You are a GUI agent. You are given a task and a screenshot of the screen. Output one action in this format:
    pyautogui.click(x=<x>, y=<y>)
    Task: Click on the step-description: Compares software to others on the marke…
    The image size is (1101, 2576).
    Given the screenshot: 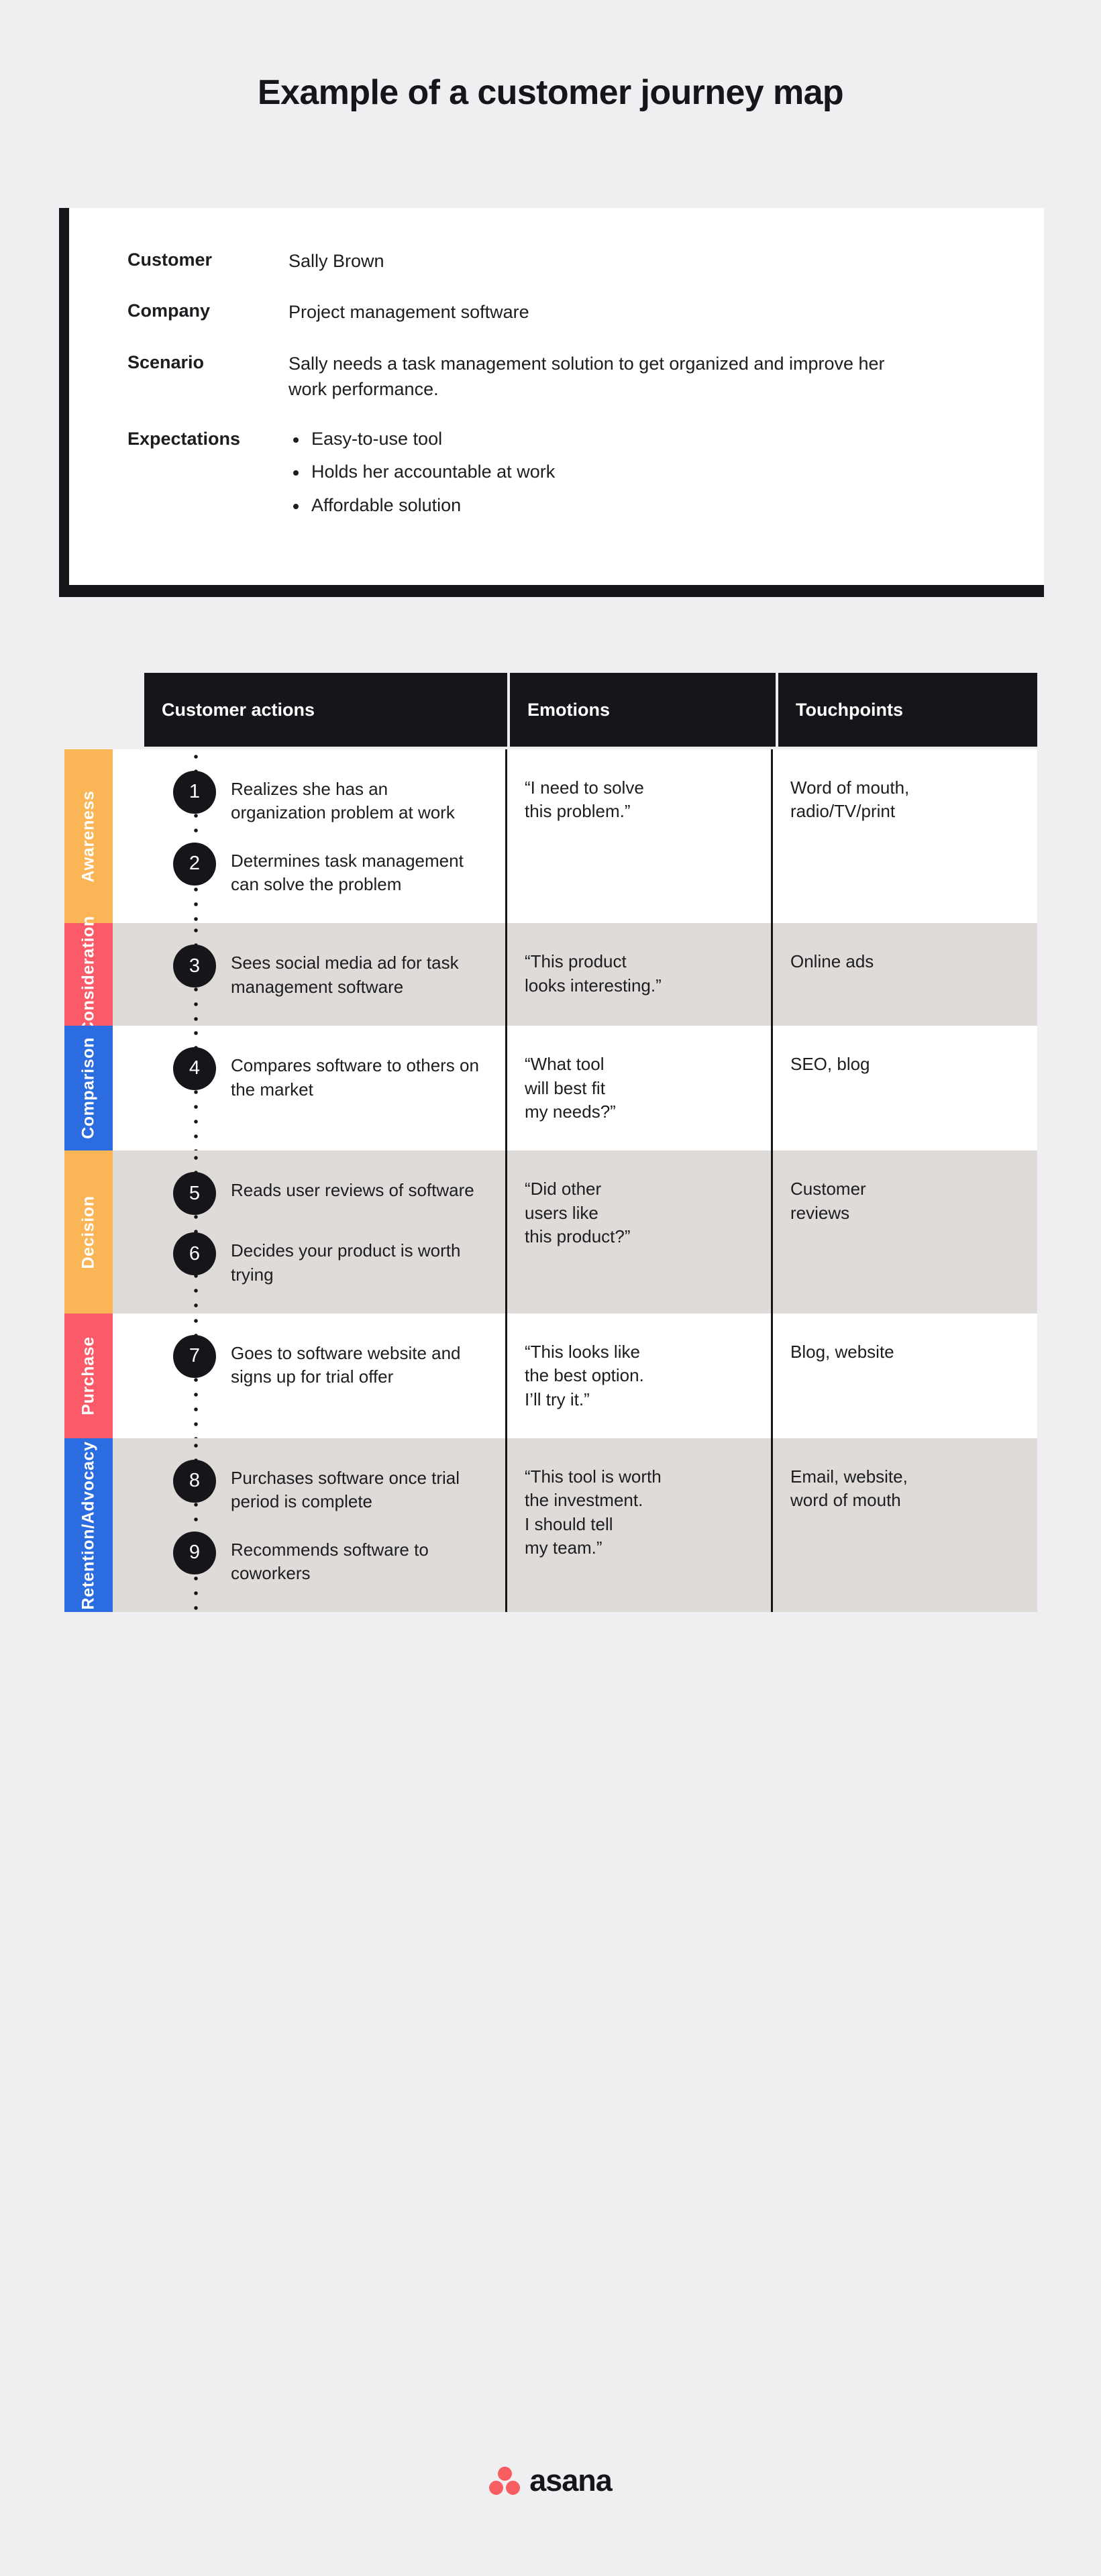 What is the action you would take?
    pyautogui.click(x=355, y=1077)
    